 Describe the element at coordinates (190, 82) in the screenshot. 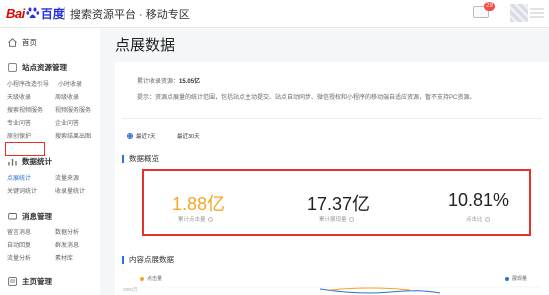

I see `summary-value: 15.05亿` at that location.